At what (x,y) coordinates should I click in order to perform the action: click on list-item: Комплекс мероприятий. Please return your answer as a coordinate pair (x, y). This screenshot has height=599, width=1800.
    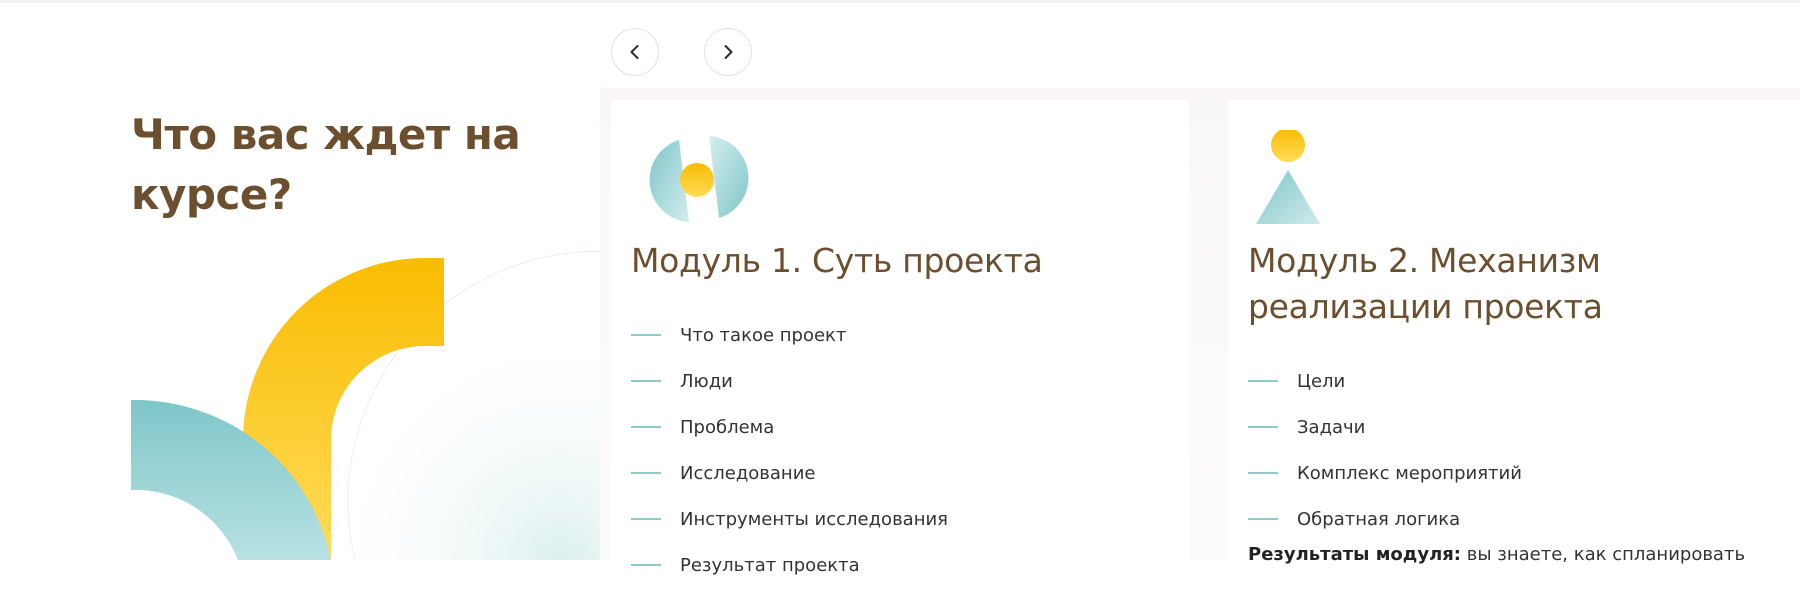
    Looking at the image, I should click on (1518, 484).